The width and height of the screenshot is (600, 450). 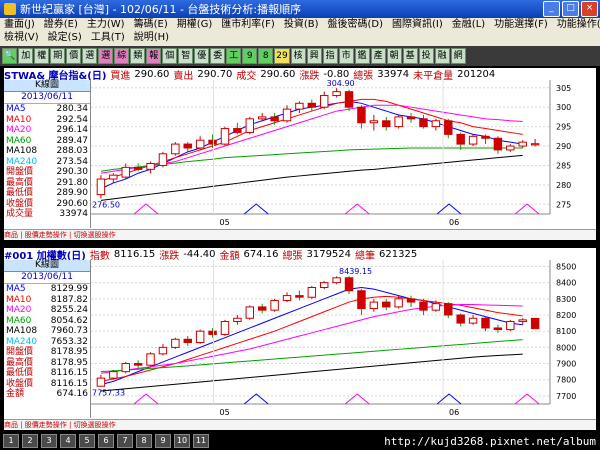 What do you see at coordinates (68, 441) in the screenshot?
I see `footer-tab-3: 4` at bounding box center [68, 441].